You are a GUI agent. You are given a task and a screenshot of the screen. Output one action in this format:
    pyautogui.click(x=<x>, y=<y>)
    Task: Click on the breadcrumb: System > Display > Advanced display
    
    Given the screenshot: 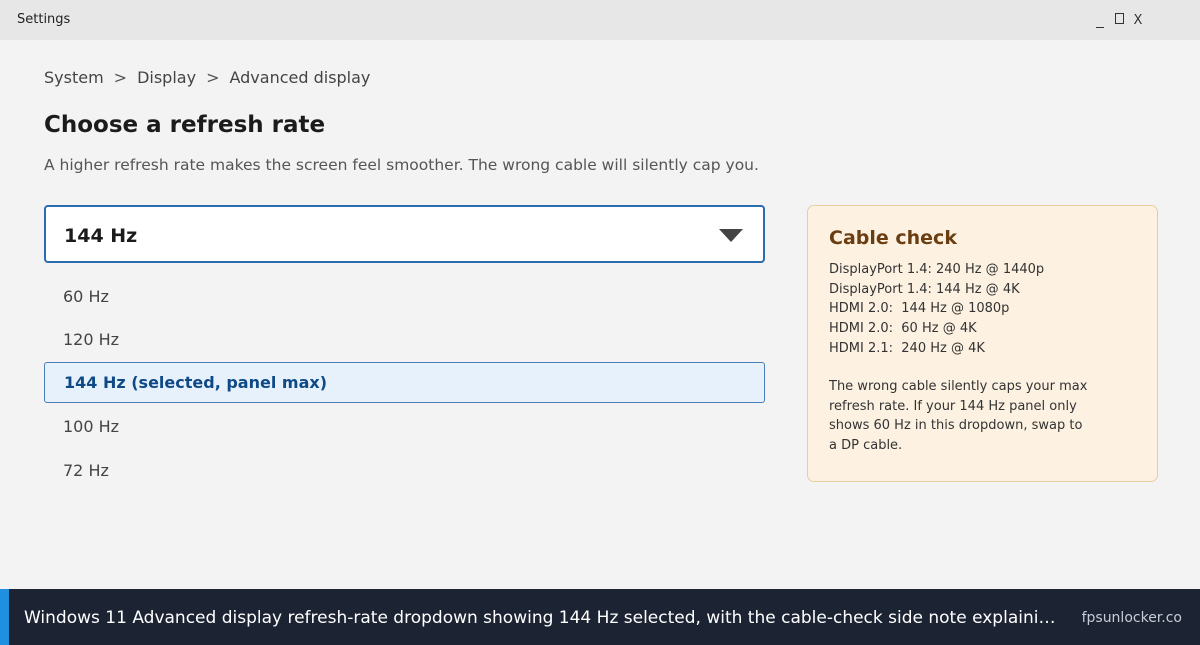 What is the action you would take?
    pyautogui.click(x=207, y=77)
    